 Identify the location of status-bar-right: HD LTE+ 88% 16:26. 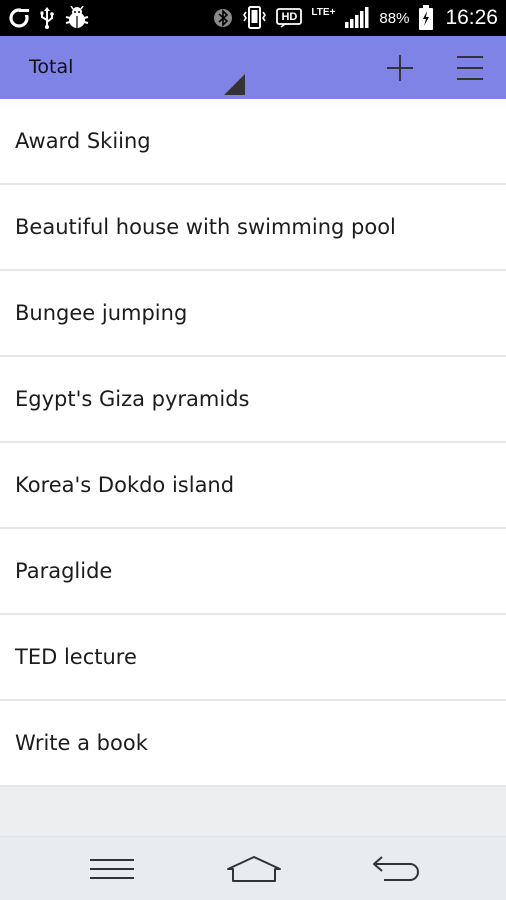
(356, 17).